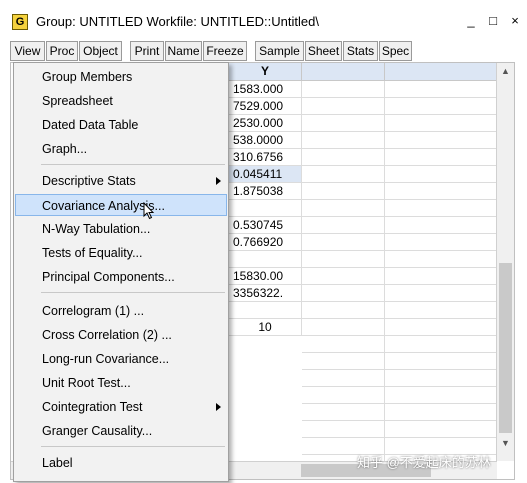  I want to click on grid-cell: 7529.000, so click(265, 106).